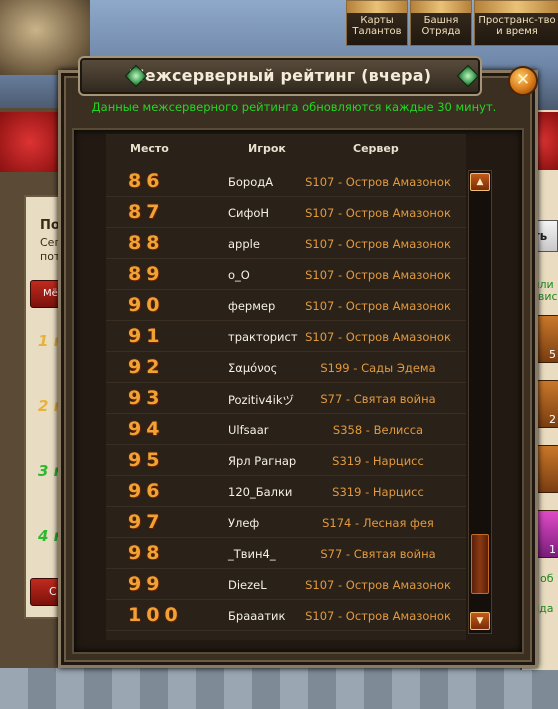 The height and width of the screenshot is (709, 558). I want to click on left-event-banner, so click(30, 142).